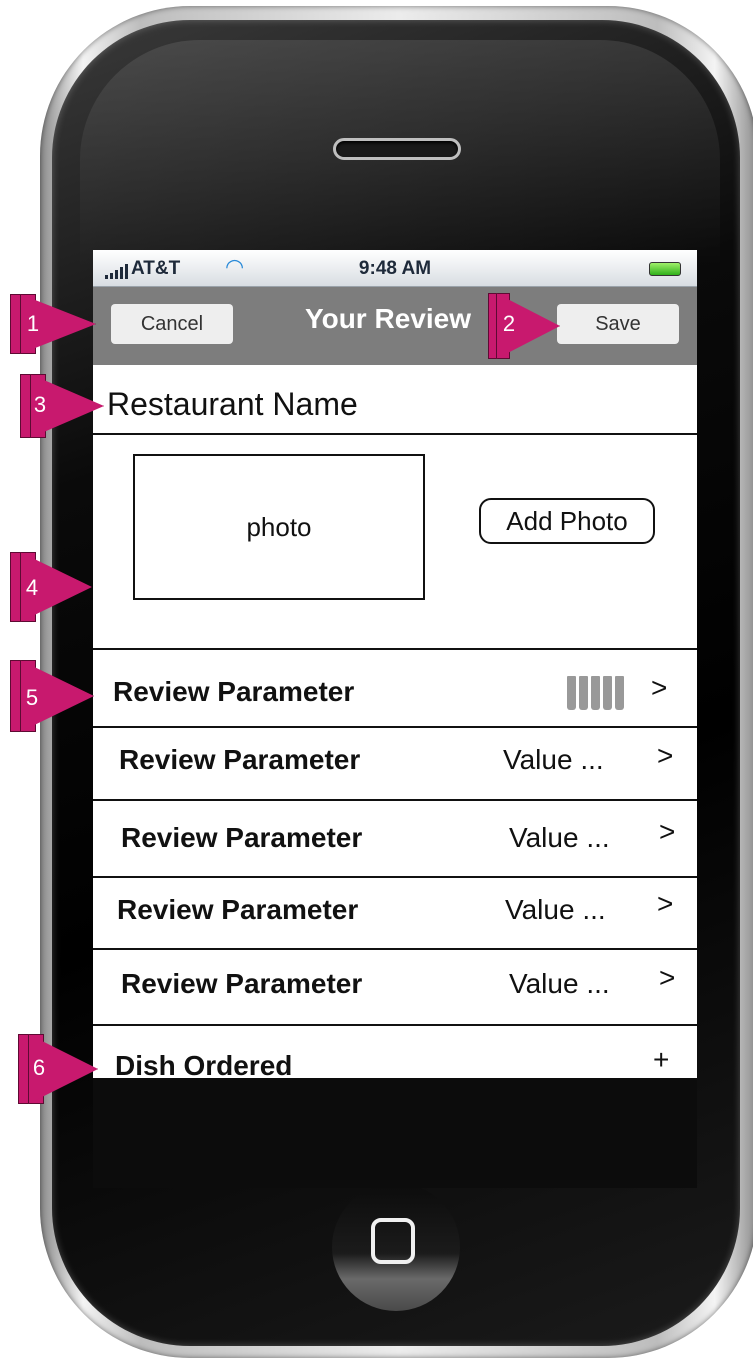 The image size is (753, 1362). I want to click on save-button: Save, so click(618, 324).